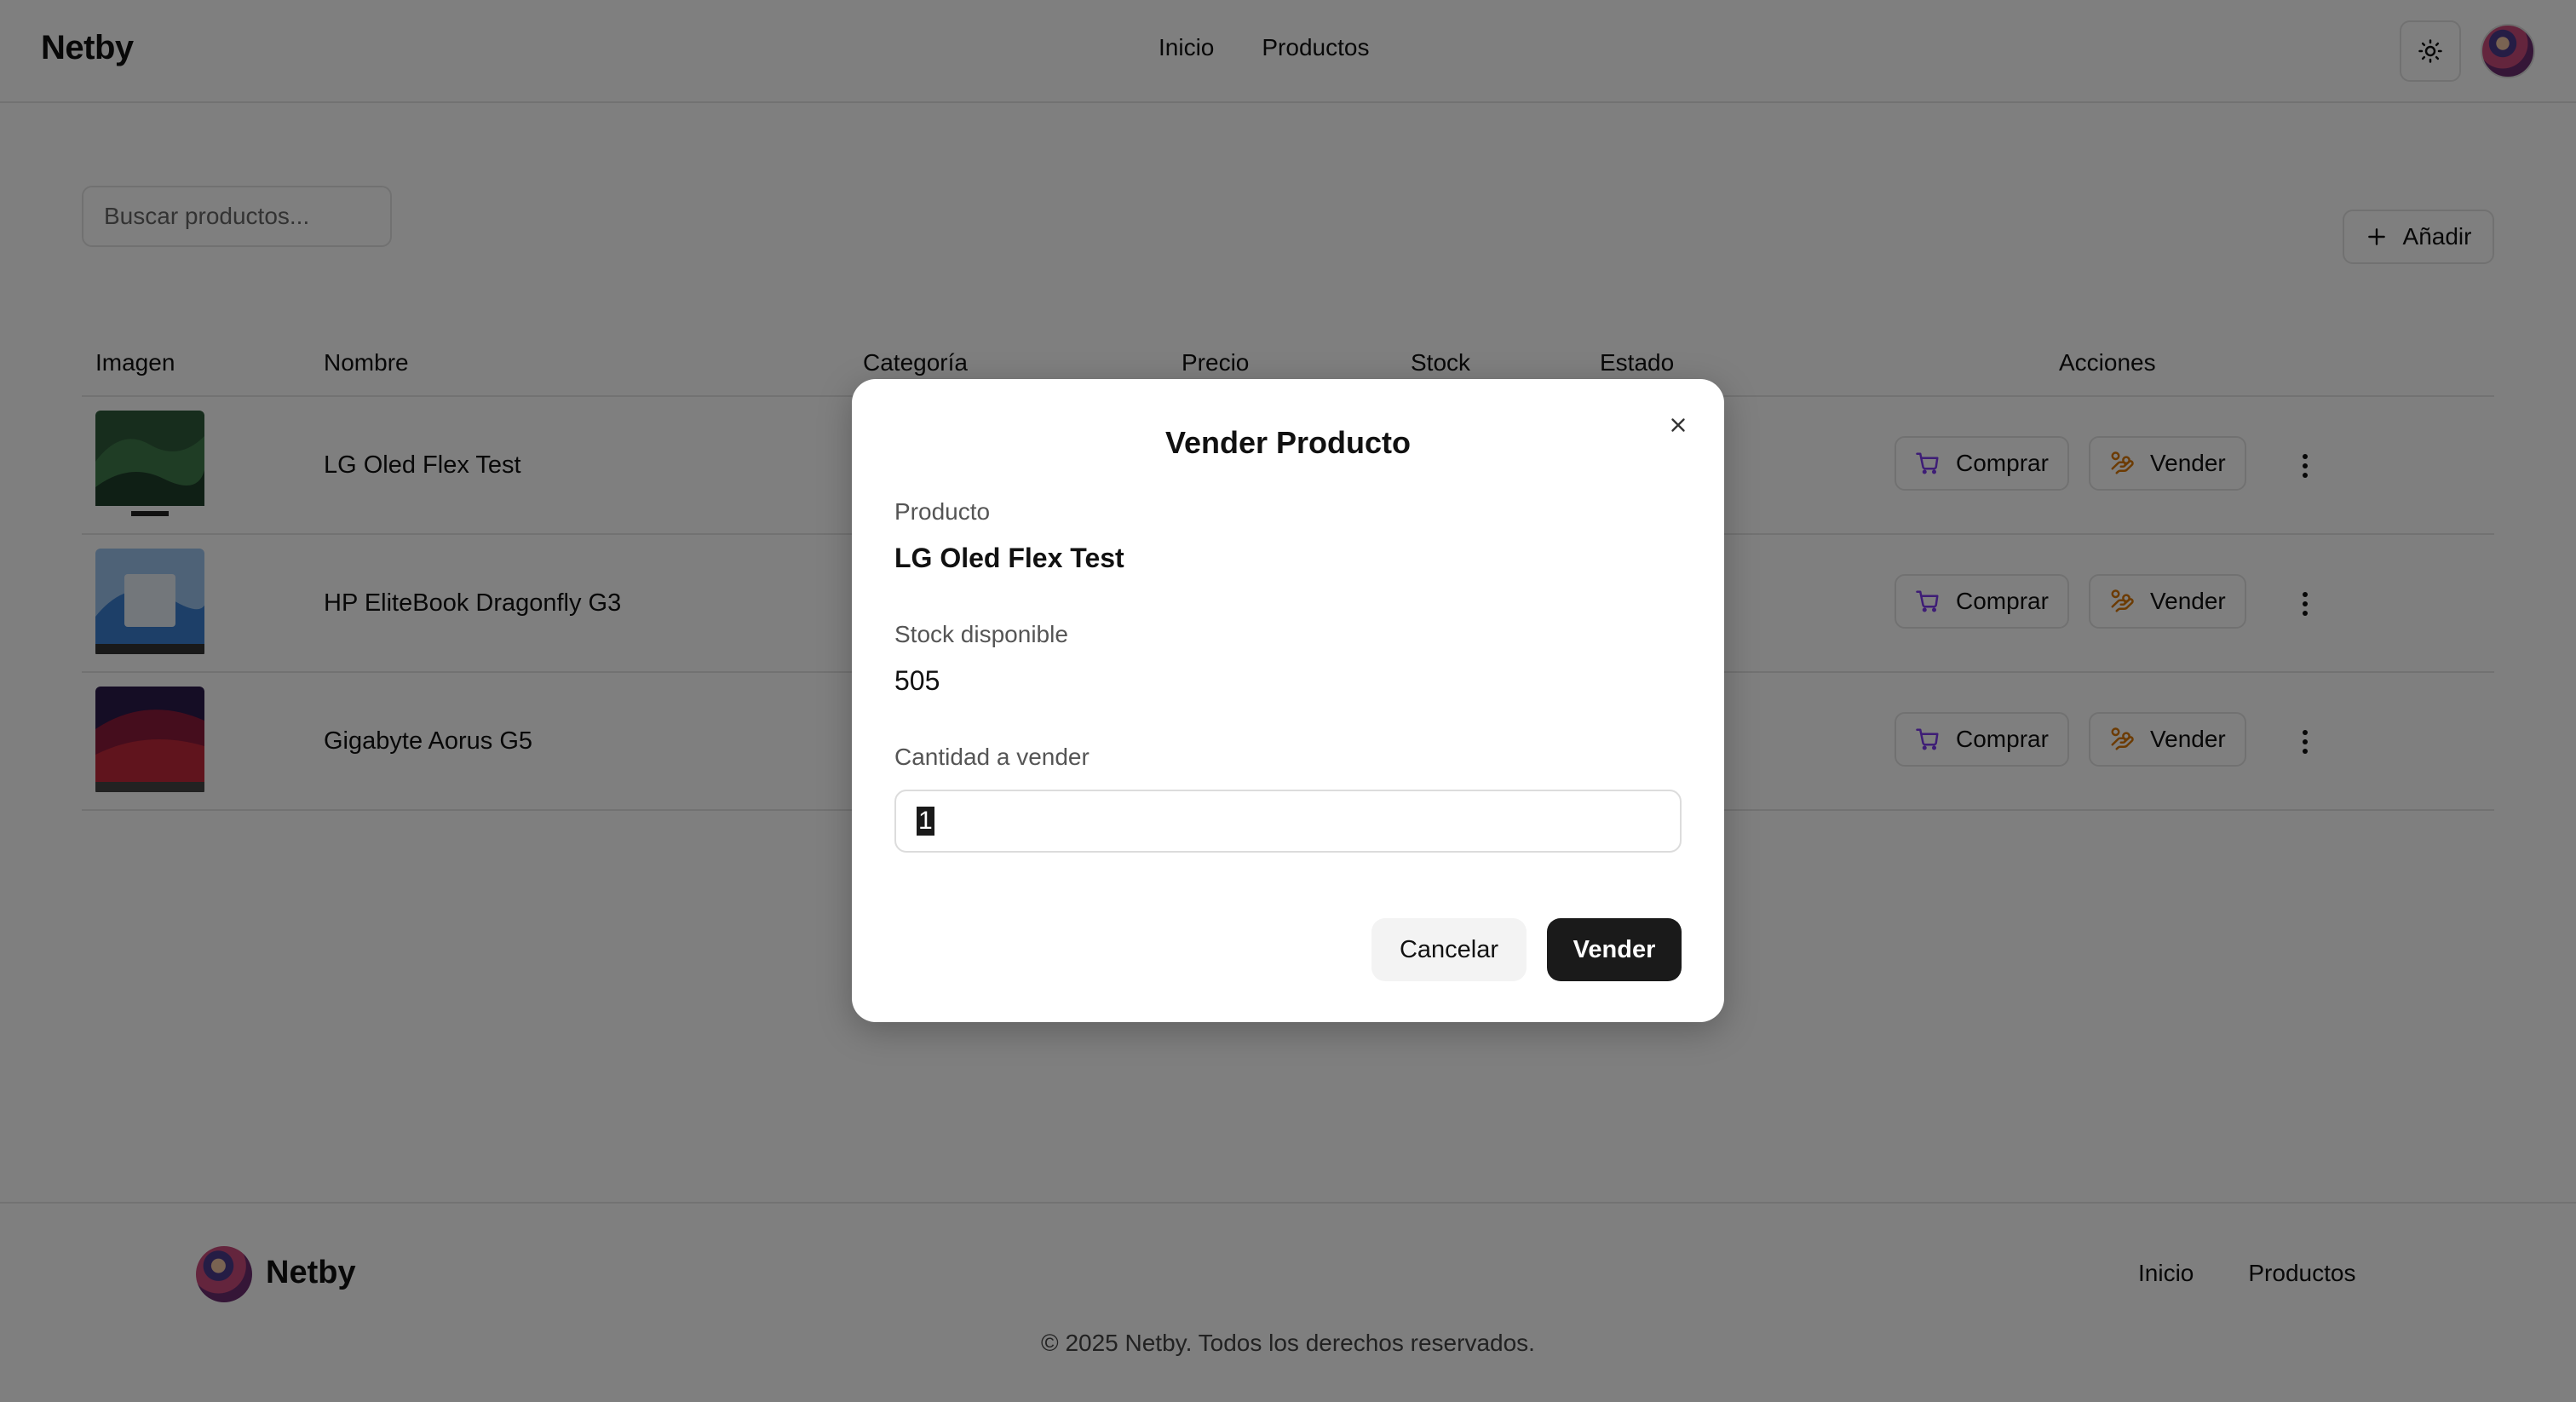 The width and height of the screenshot is (2576, 1402). Describe the element at coordinates (1288, 821) in the screenshot. I see `quantity-input: 1` at that location.